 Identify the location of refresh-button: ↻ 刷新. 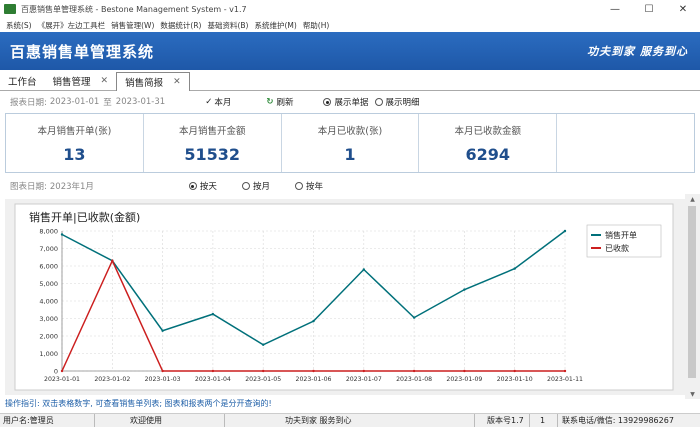
(279, 102).